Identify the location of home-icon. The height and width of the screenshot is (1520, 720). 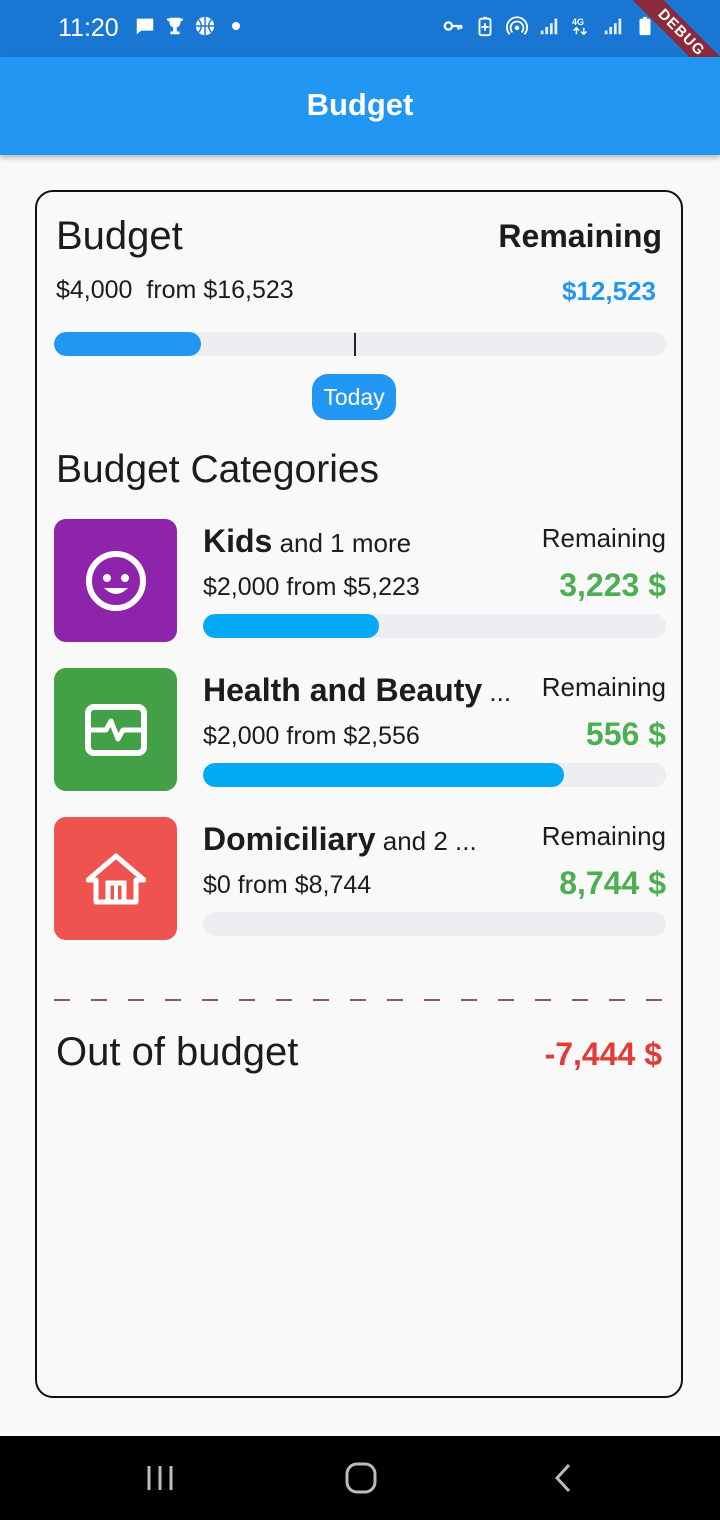
(361, 1478).